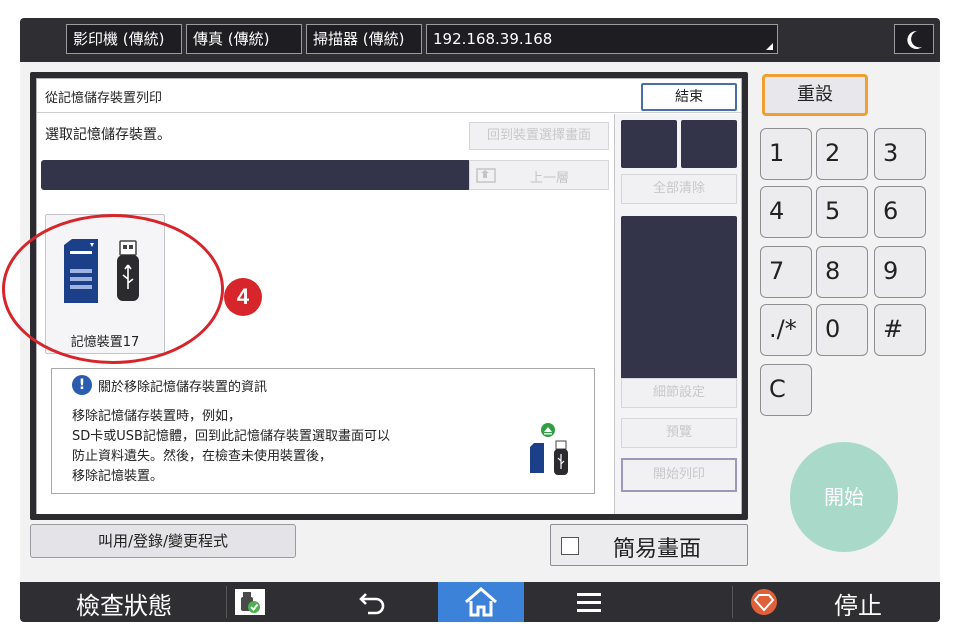 This screenshot has width=960, height=644. What do you see at coordinates (900, 272) in the screenshot?
I see `key-9: 9` at bounding box center [900, 272].